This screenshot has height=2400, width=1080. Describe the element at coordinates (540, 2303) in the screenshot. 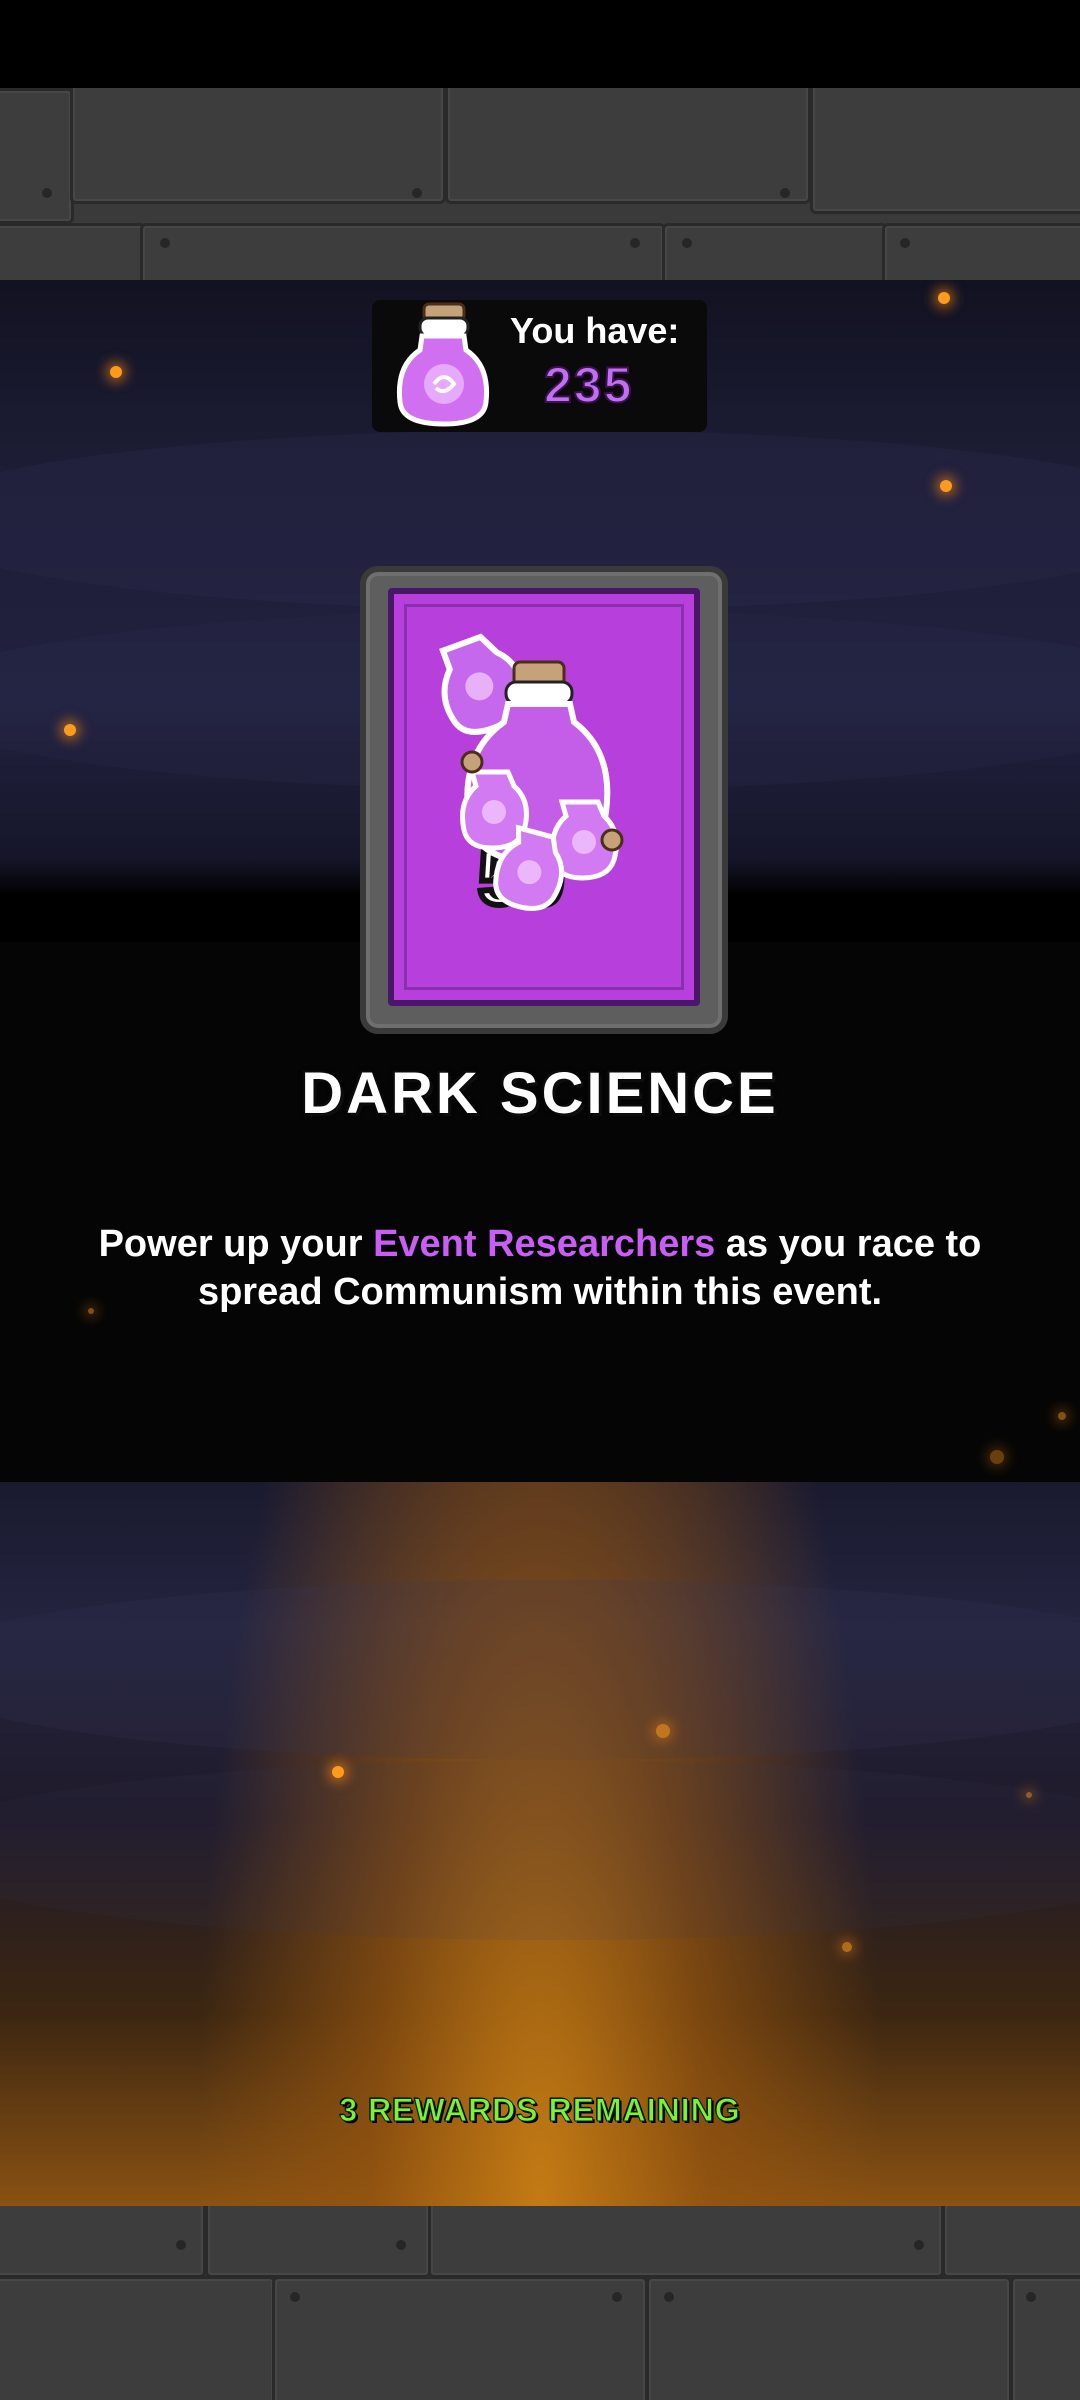

I see `bottom-metal-wall` at that location.